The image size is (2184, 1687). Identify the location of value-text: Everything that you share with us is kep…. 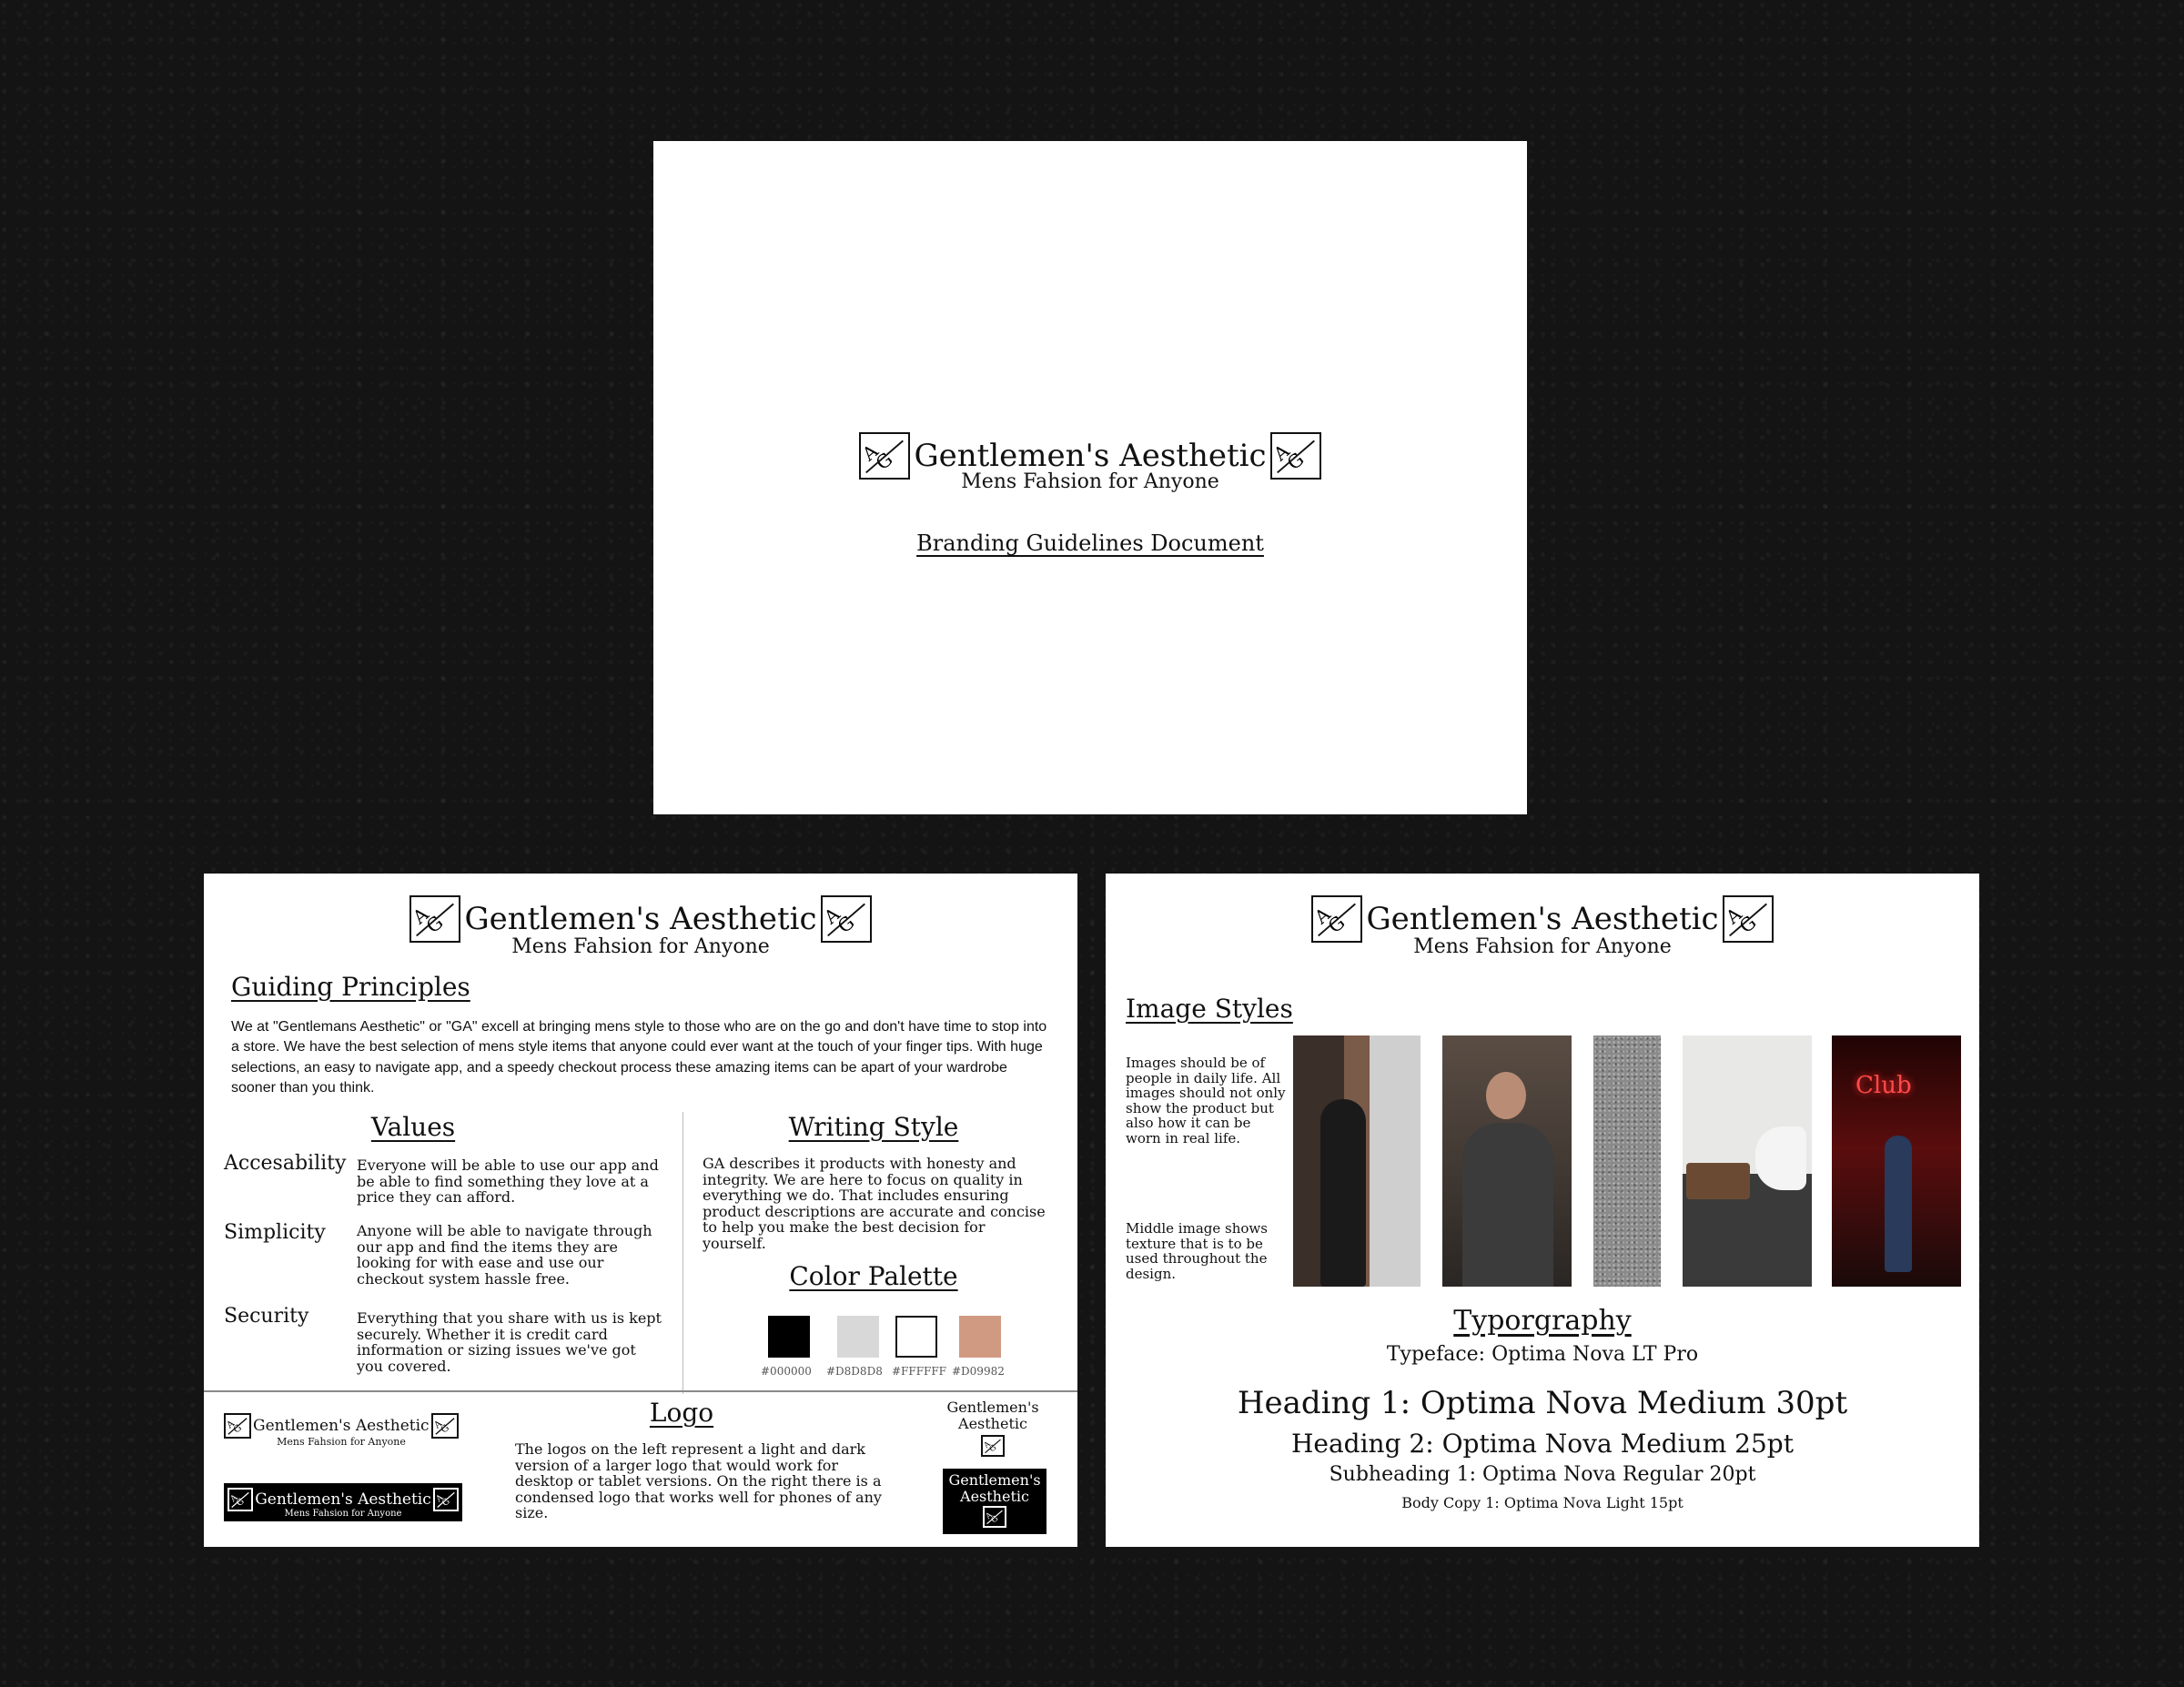
(509, 1342).